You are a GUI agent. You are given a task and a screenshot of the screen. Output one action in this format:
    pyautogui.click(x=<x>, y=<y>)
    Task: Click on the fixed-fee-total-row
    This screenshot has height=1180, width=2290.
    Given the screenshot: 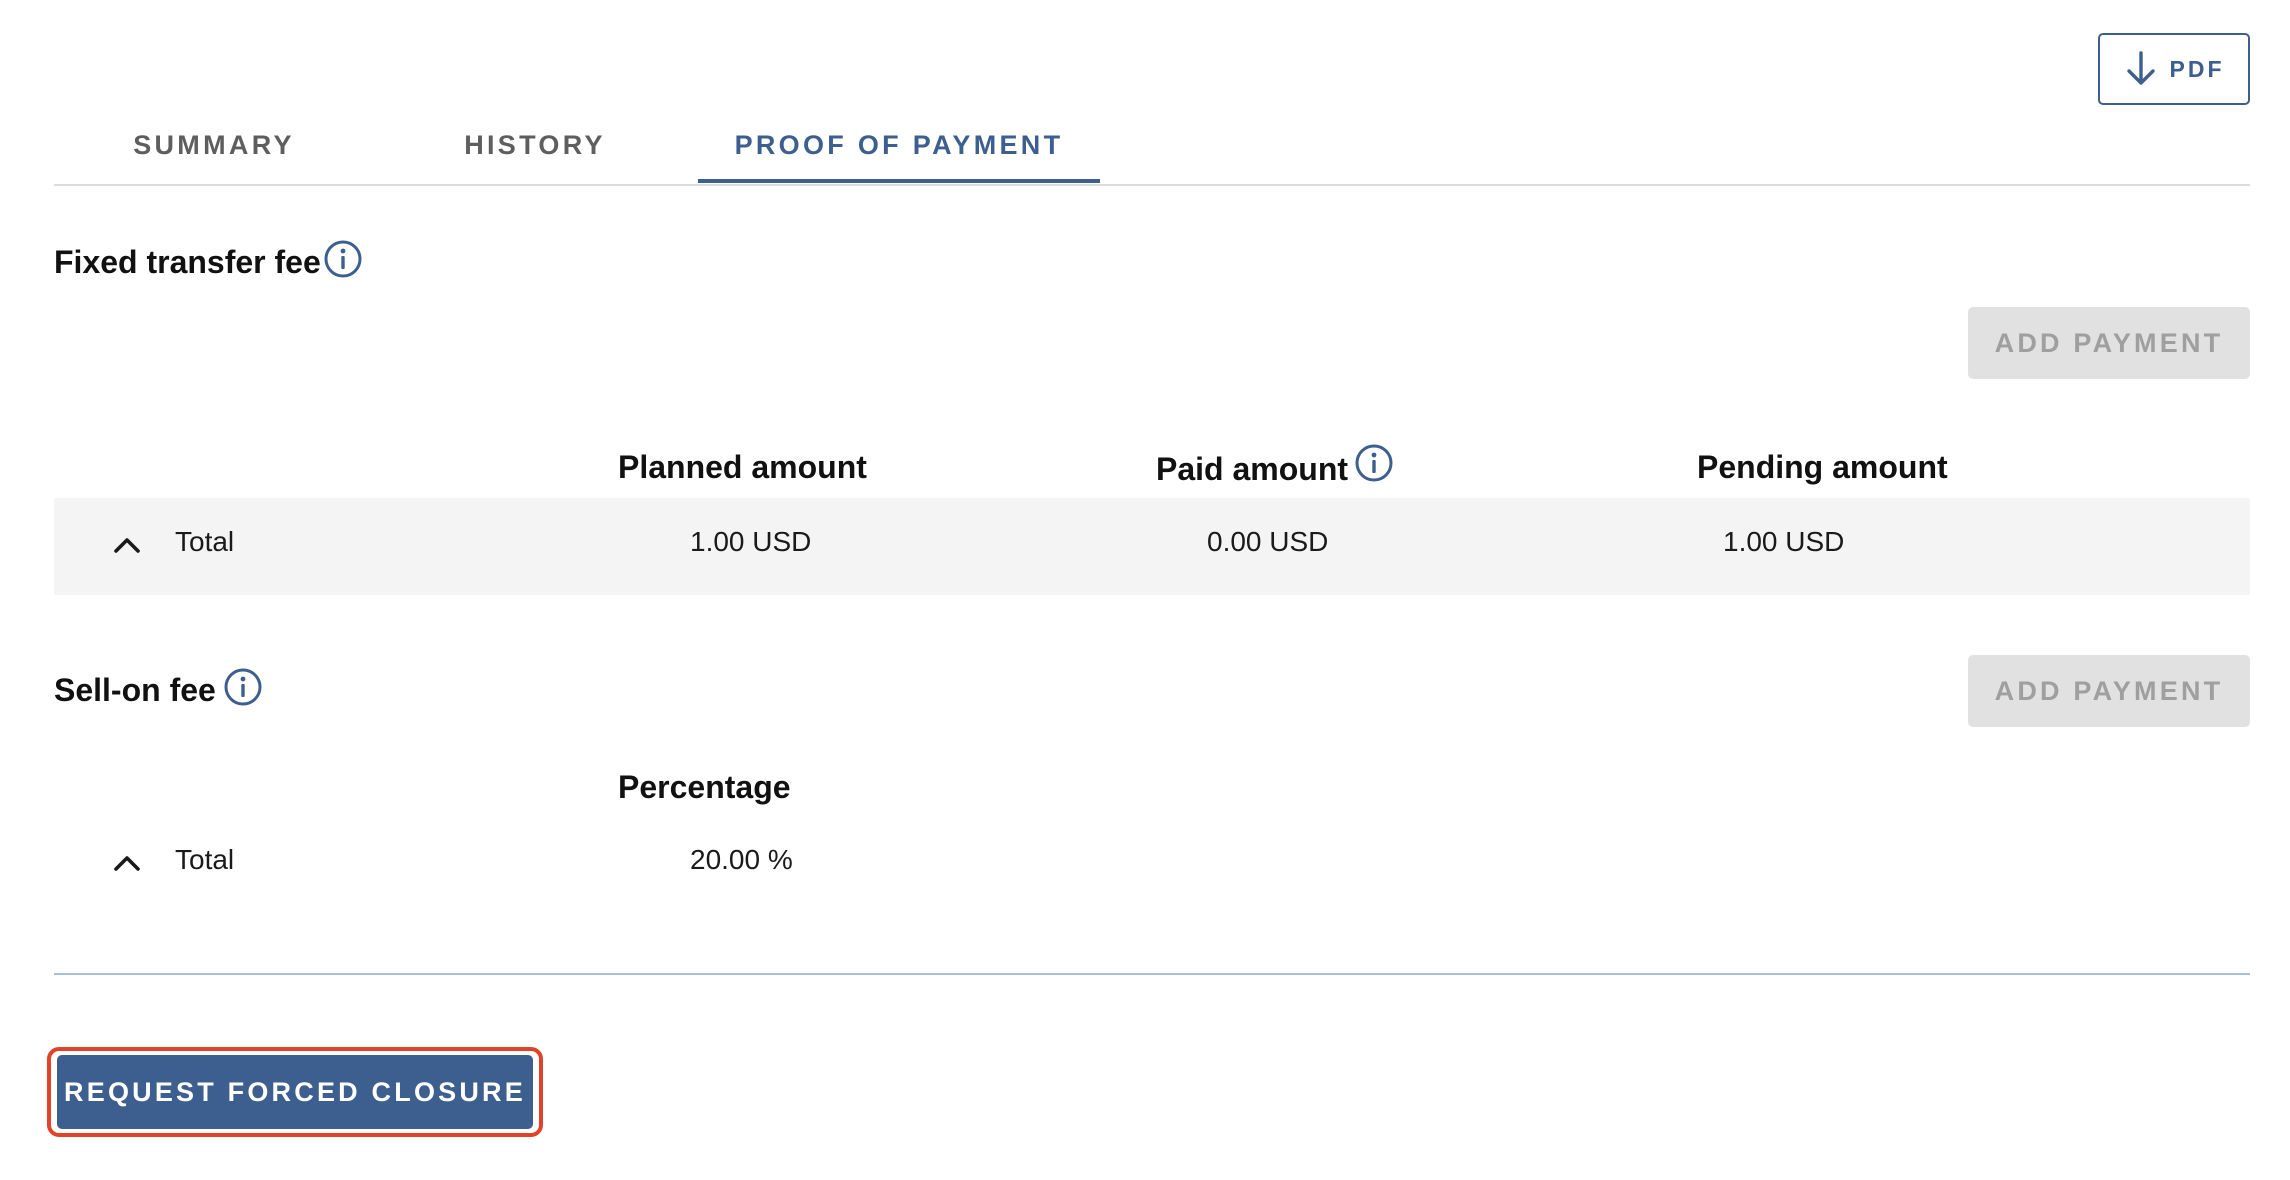 What is the action you would take?
    pyautogui.click(x=1152, y=546)
    